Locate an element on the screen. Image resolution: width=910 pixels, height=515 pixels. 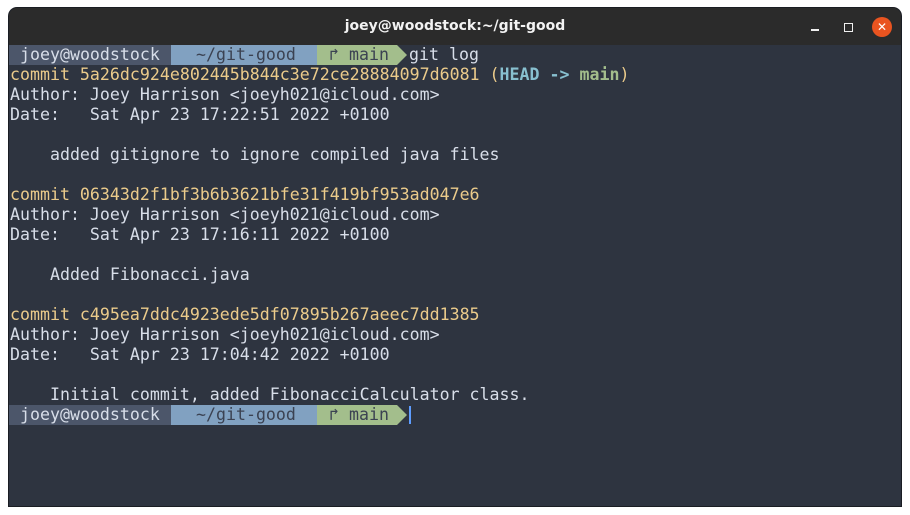
minimize-button is located at coordinates (815, 27).